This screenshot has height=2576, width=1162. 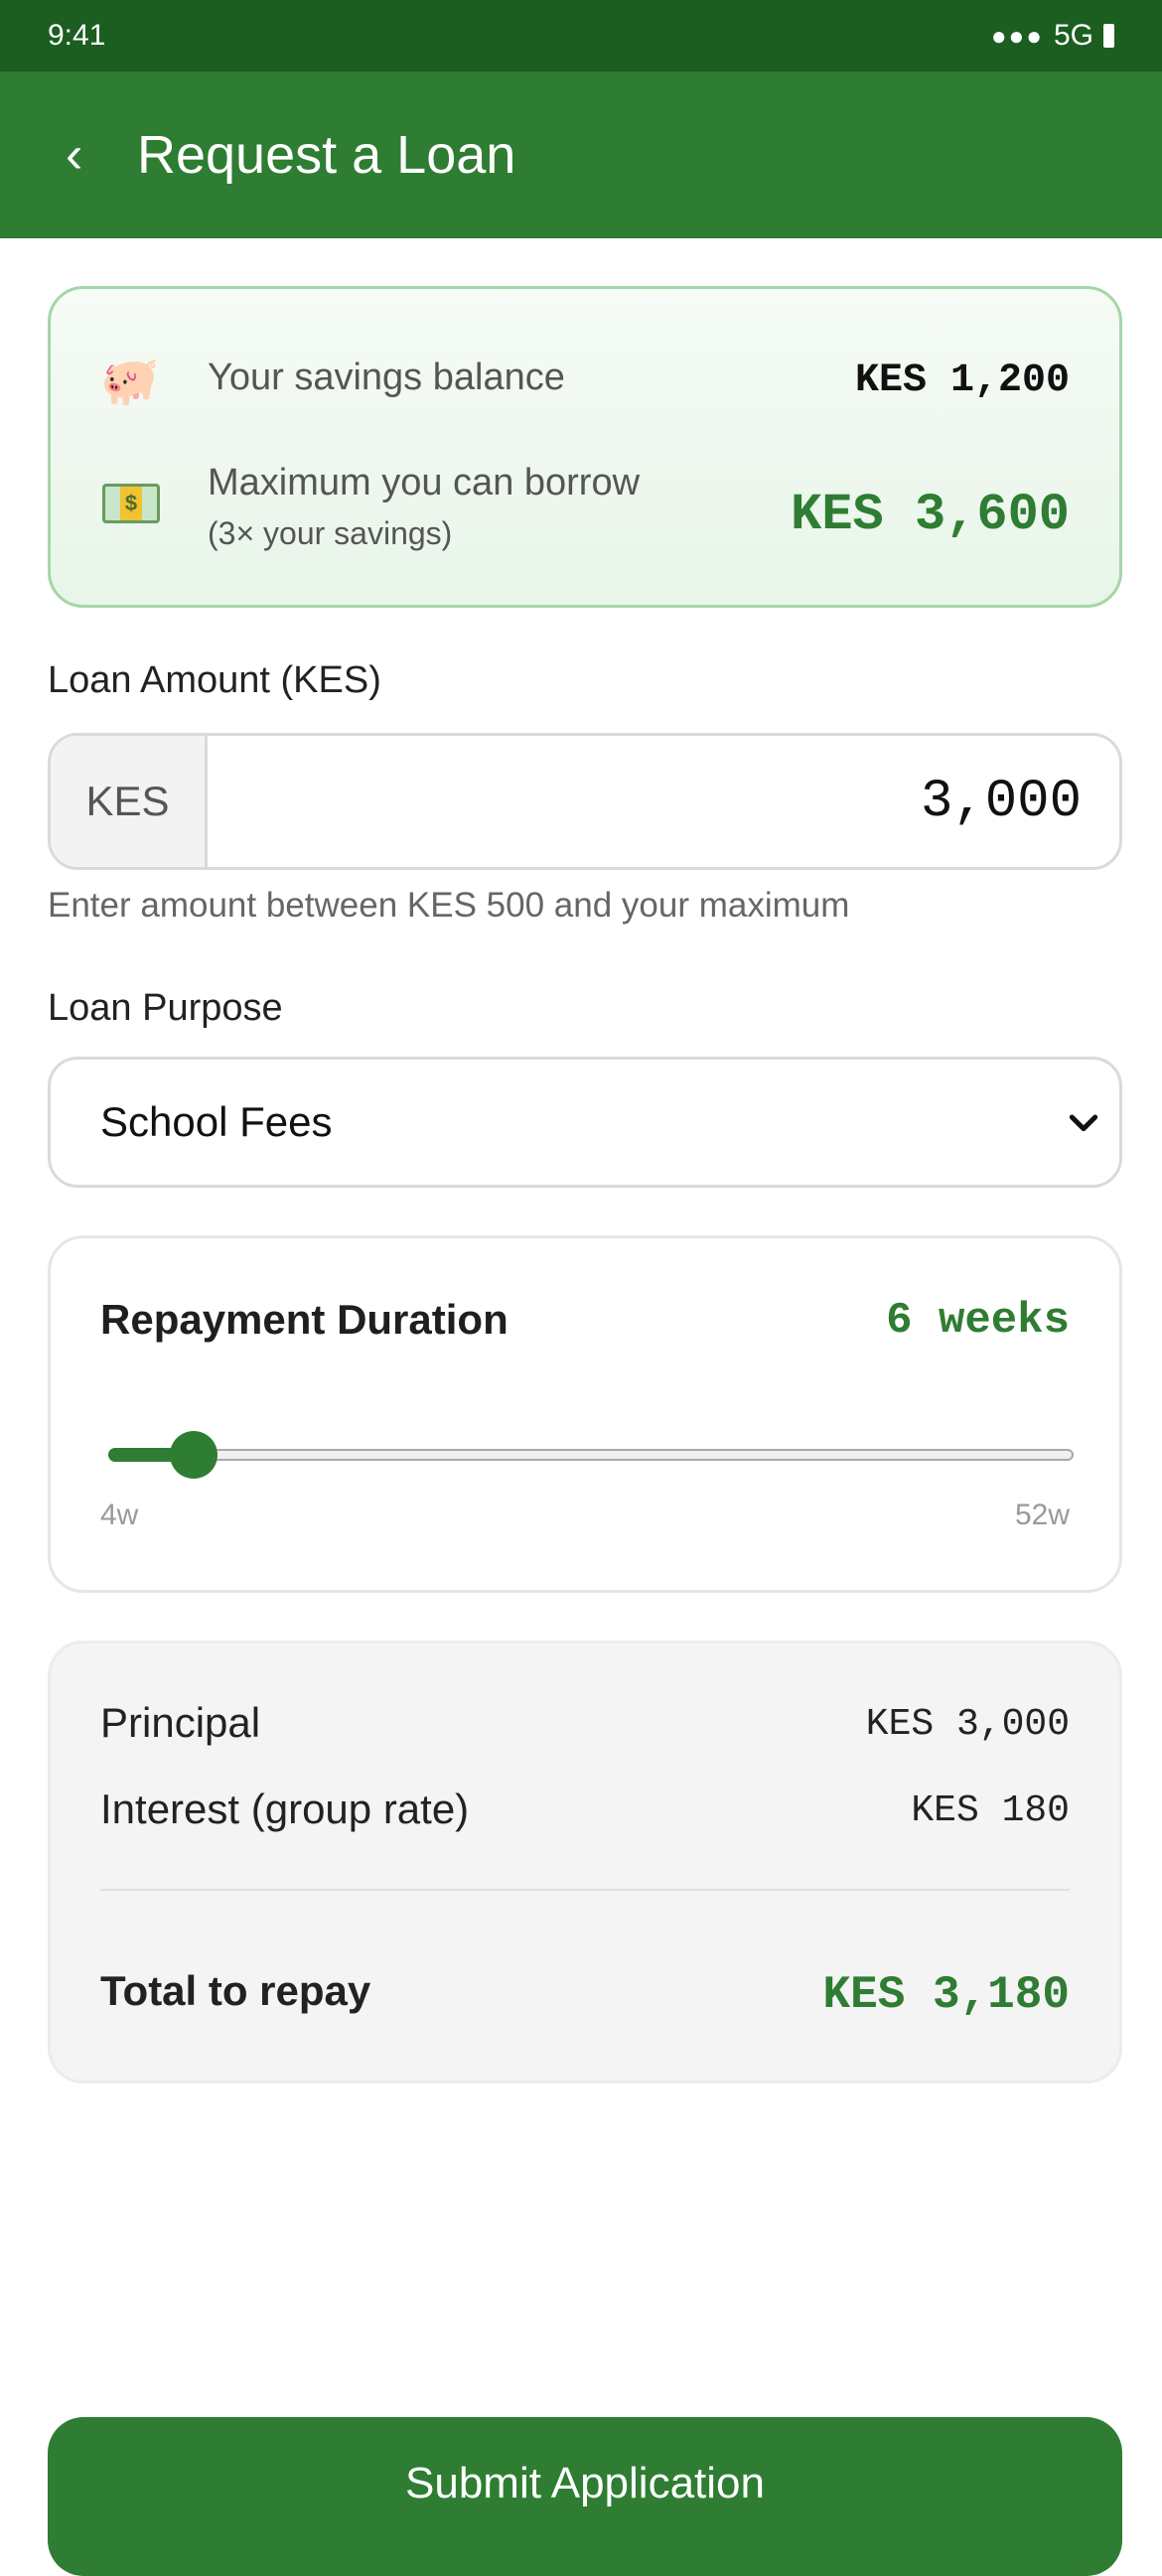 I want to click on loan-purpose-select: School Fees, so click(x=585, y=1122).